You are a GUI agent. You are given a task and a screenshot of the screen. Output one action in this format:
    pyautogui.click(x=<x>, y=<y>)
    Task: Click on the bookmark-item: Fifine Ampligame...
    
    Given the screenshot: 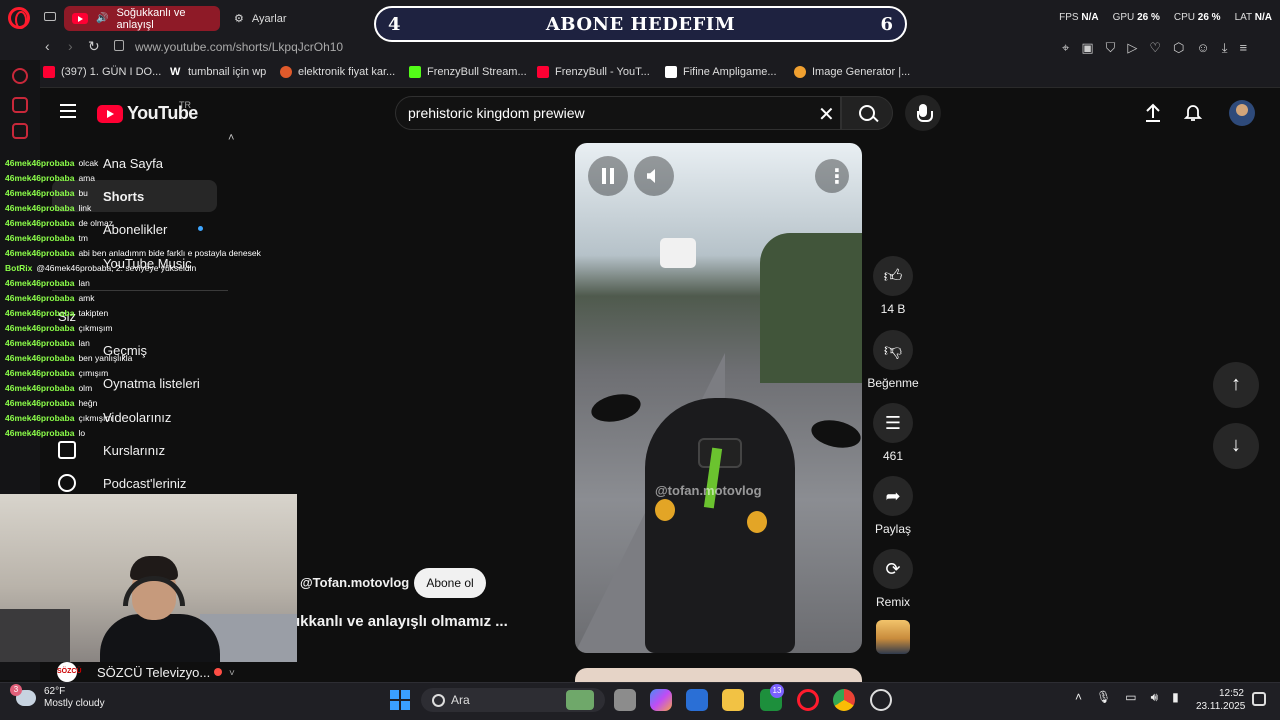 What is the action you would take?
    pyautogui.click(x=721, y=72)
    